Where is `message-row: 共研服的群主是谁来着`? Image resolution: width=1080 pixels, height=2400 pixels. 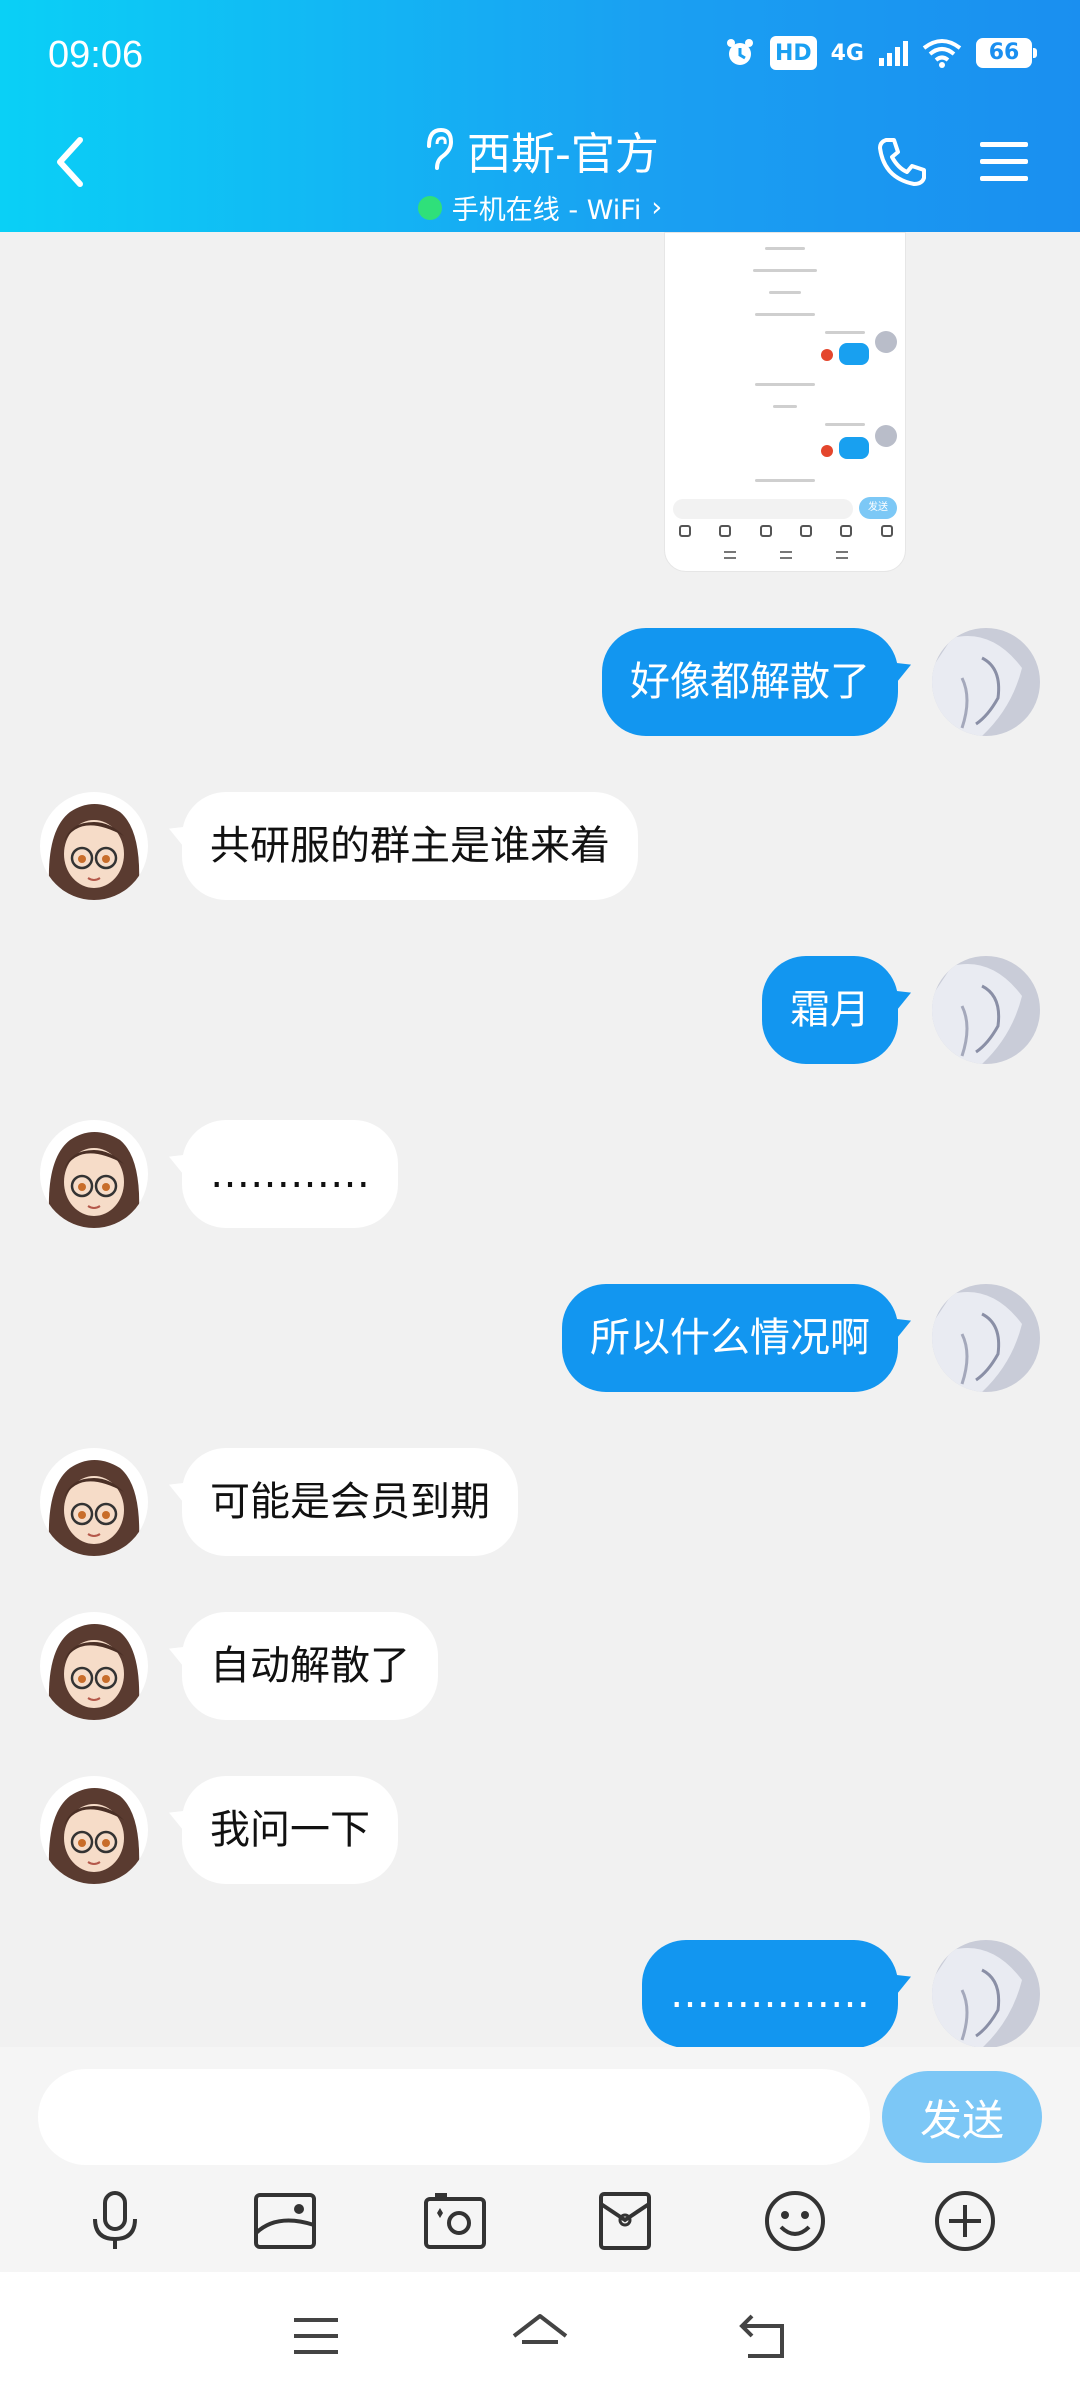
message-row: 共研服的群主是谁来着 is located at coordinates (339, 846).